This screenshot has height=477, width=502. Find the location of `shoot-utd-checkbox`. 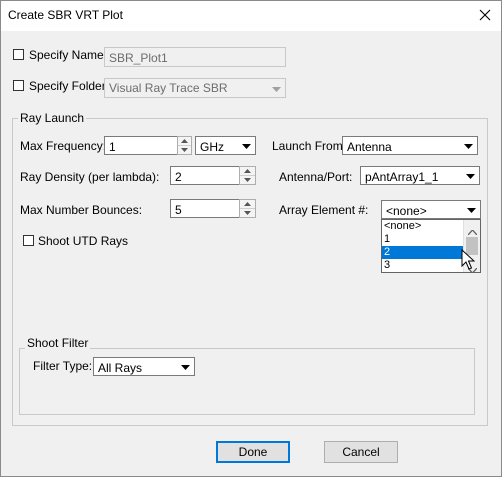

shoot-utd-checkbox is located at coordinates (28, 240).